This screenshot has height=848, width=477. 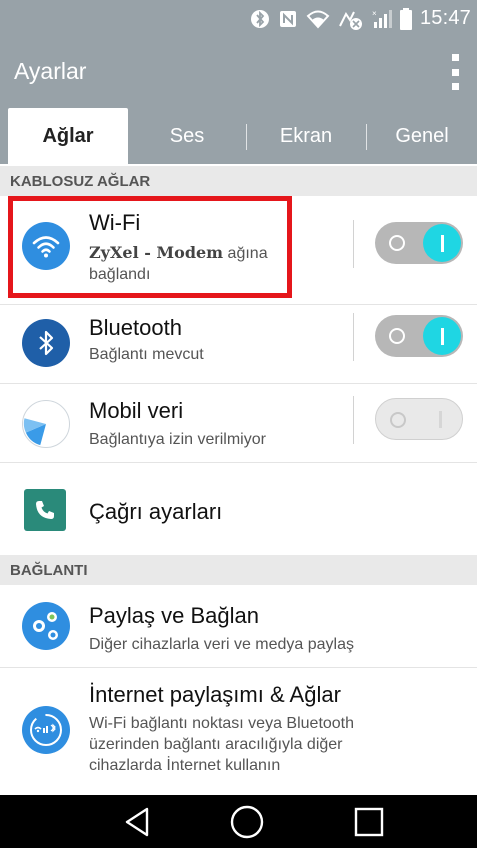 What do you see at coordinates (46, 343) in the screenshot?
I see `bluetooth-icon` at bounding box center [46, 343].